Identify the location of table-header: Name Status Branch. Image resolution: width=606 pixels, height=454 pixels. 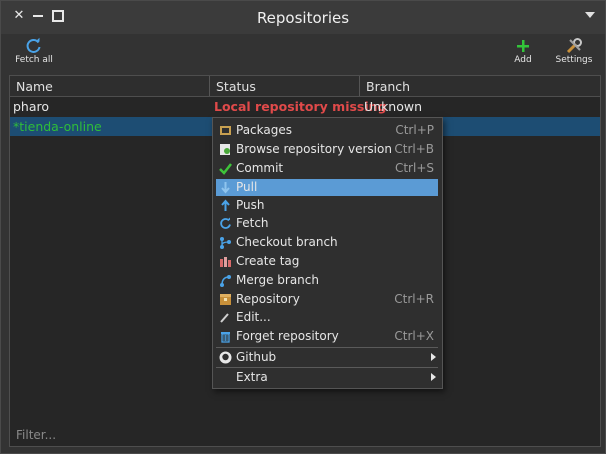
(305, 86).